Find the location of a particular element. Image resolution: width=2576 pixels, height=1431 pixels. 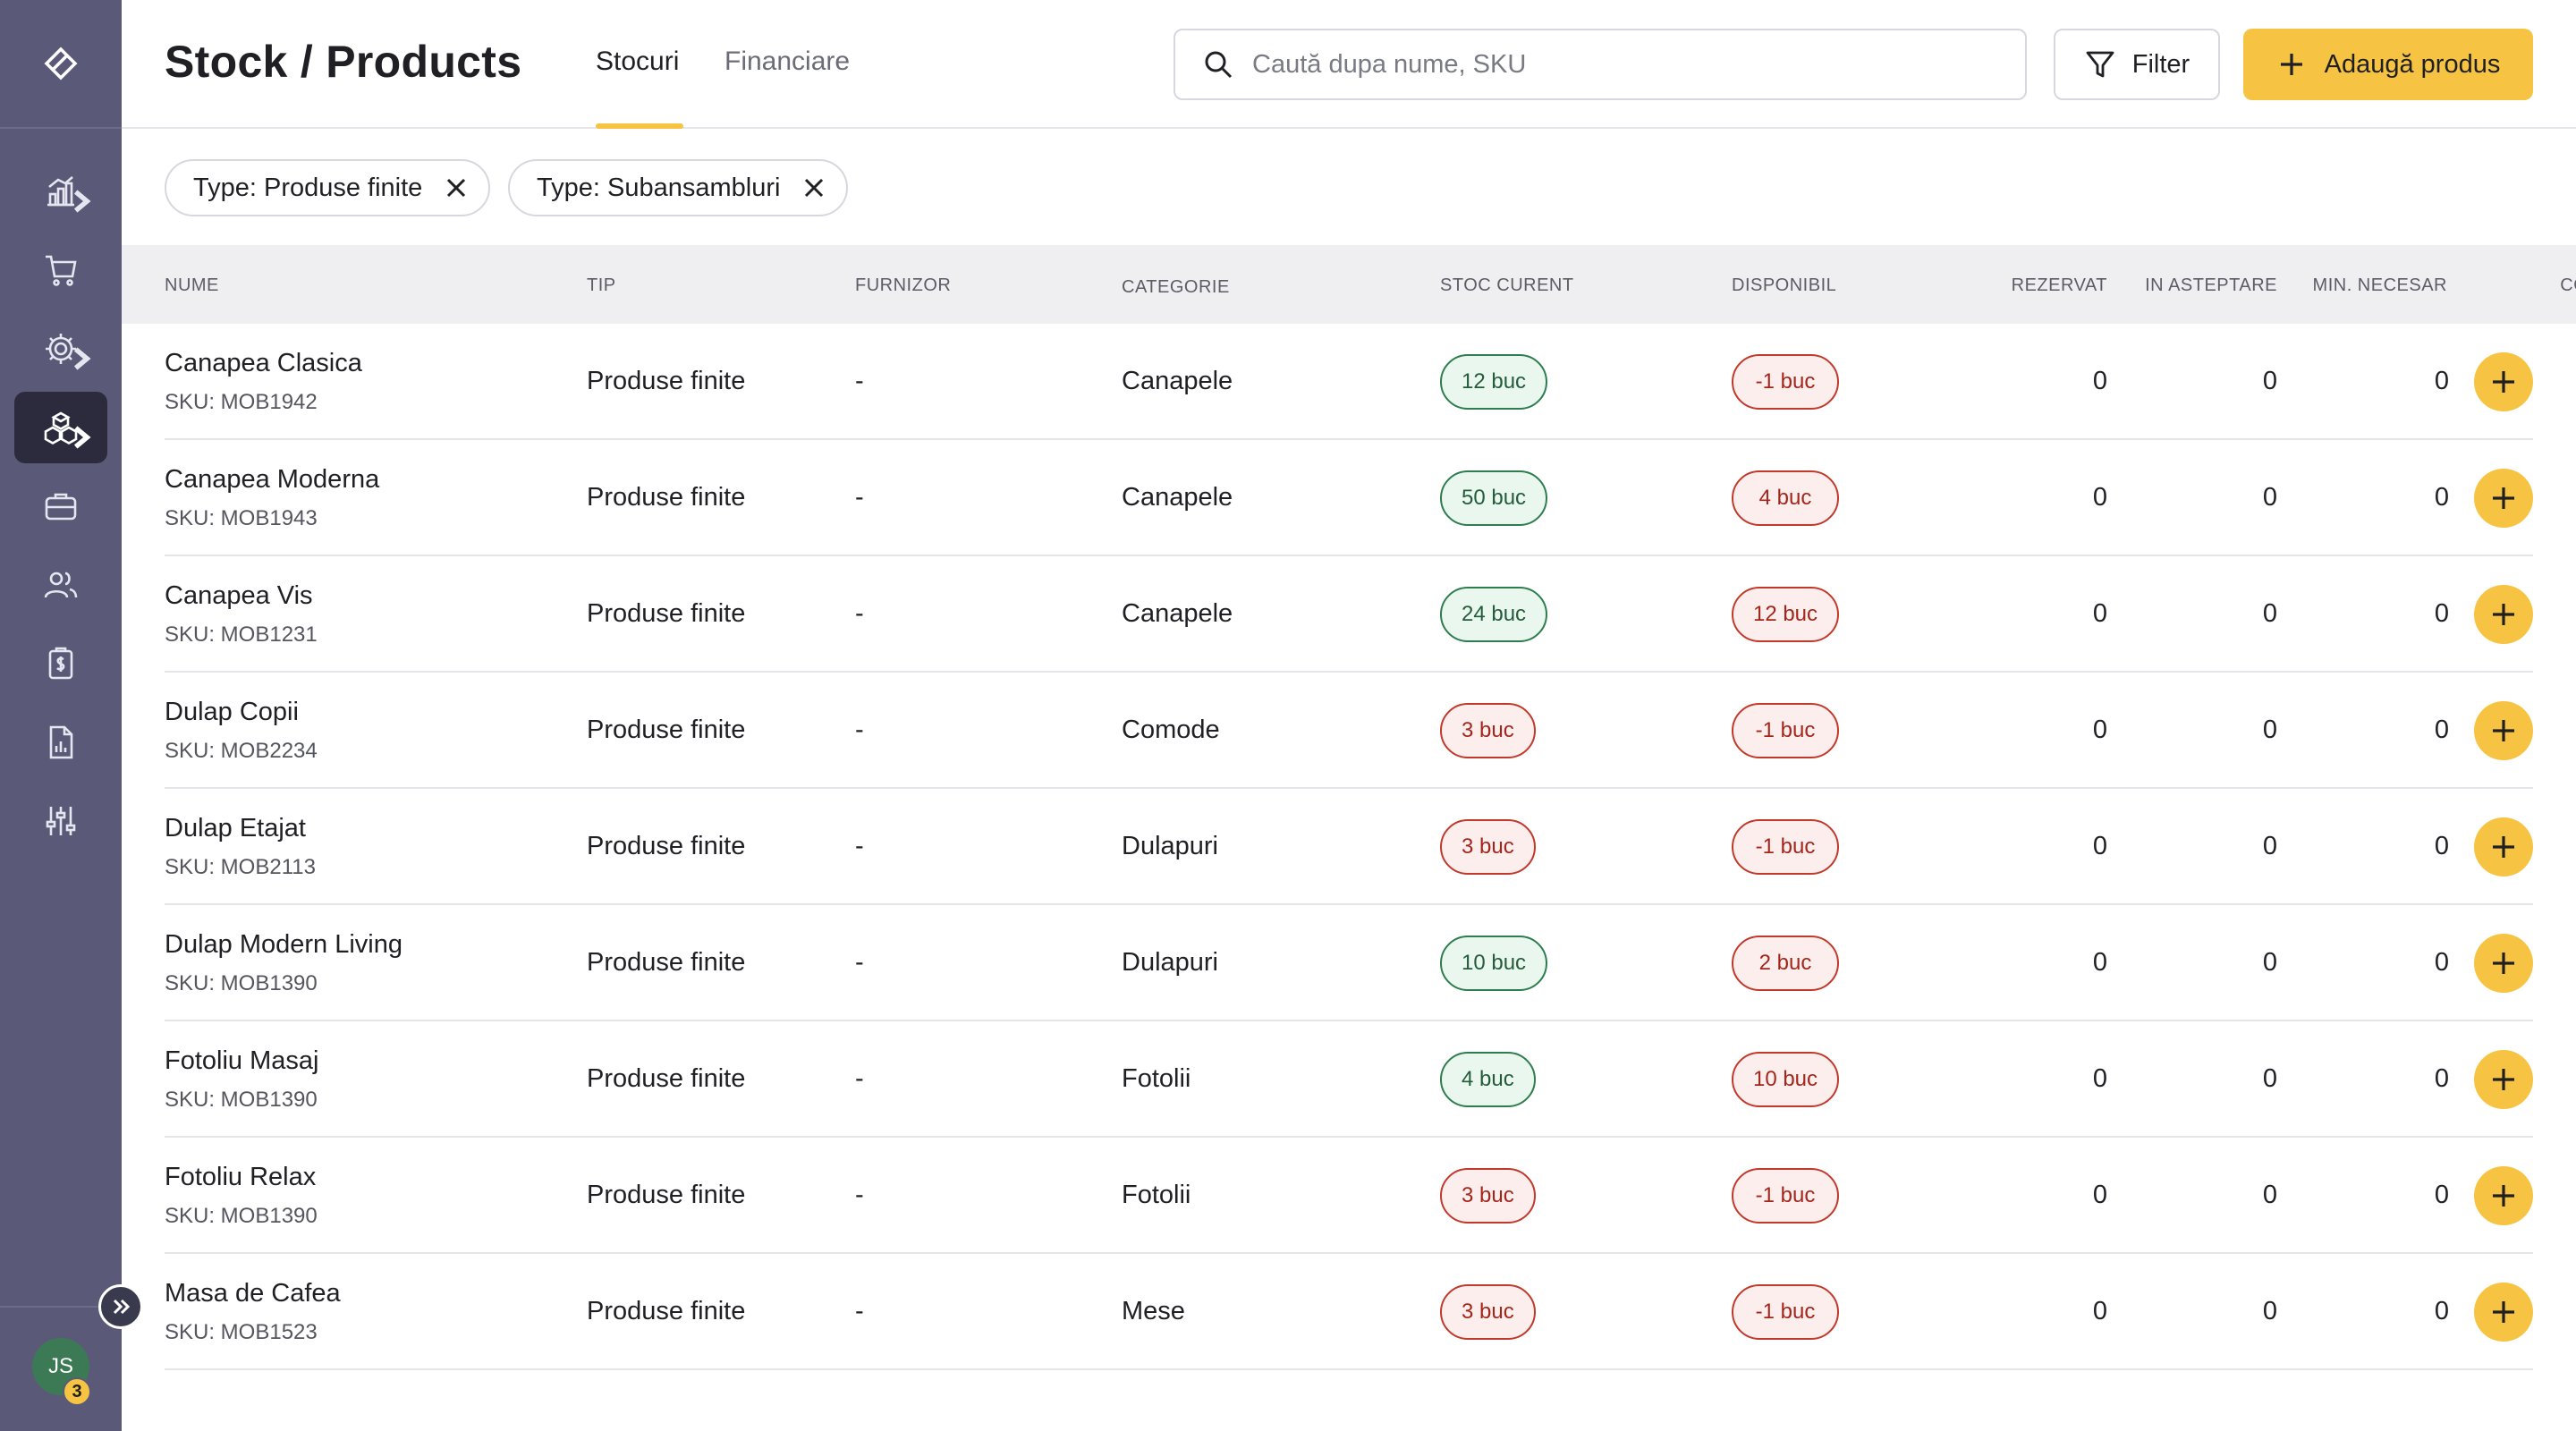

stock-badge: 12 buc is located at coordinates (1494, 382).